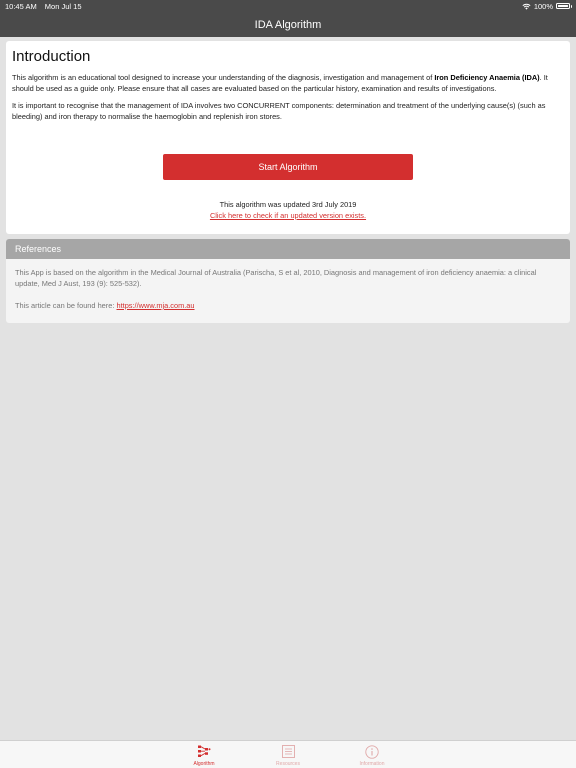  I want to click on status-date: Mon Jul 15, so click(63, 6).